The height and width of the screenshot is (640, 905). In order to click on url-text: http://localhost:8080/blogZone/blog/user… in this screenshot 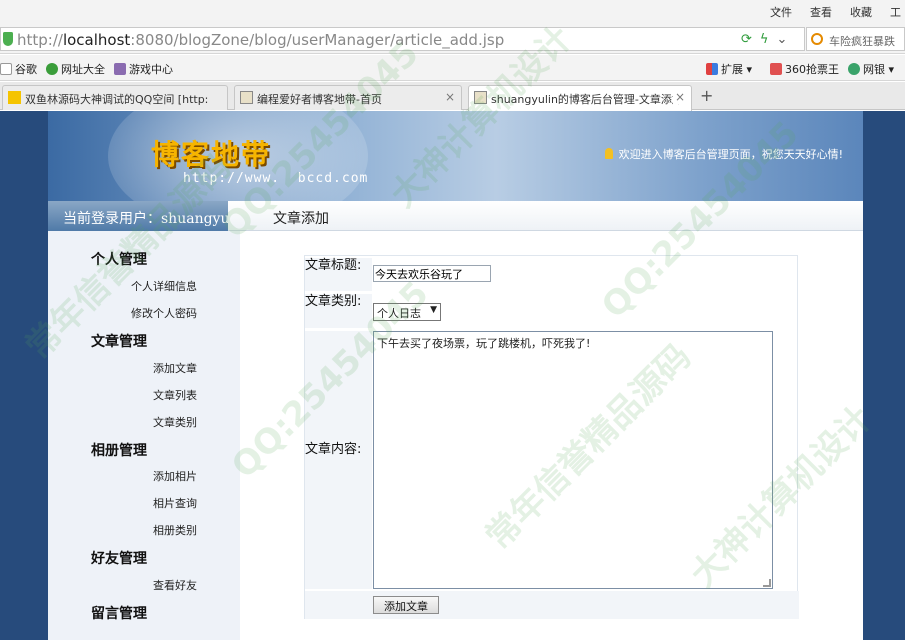, I will do `click(261, 40)`.